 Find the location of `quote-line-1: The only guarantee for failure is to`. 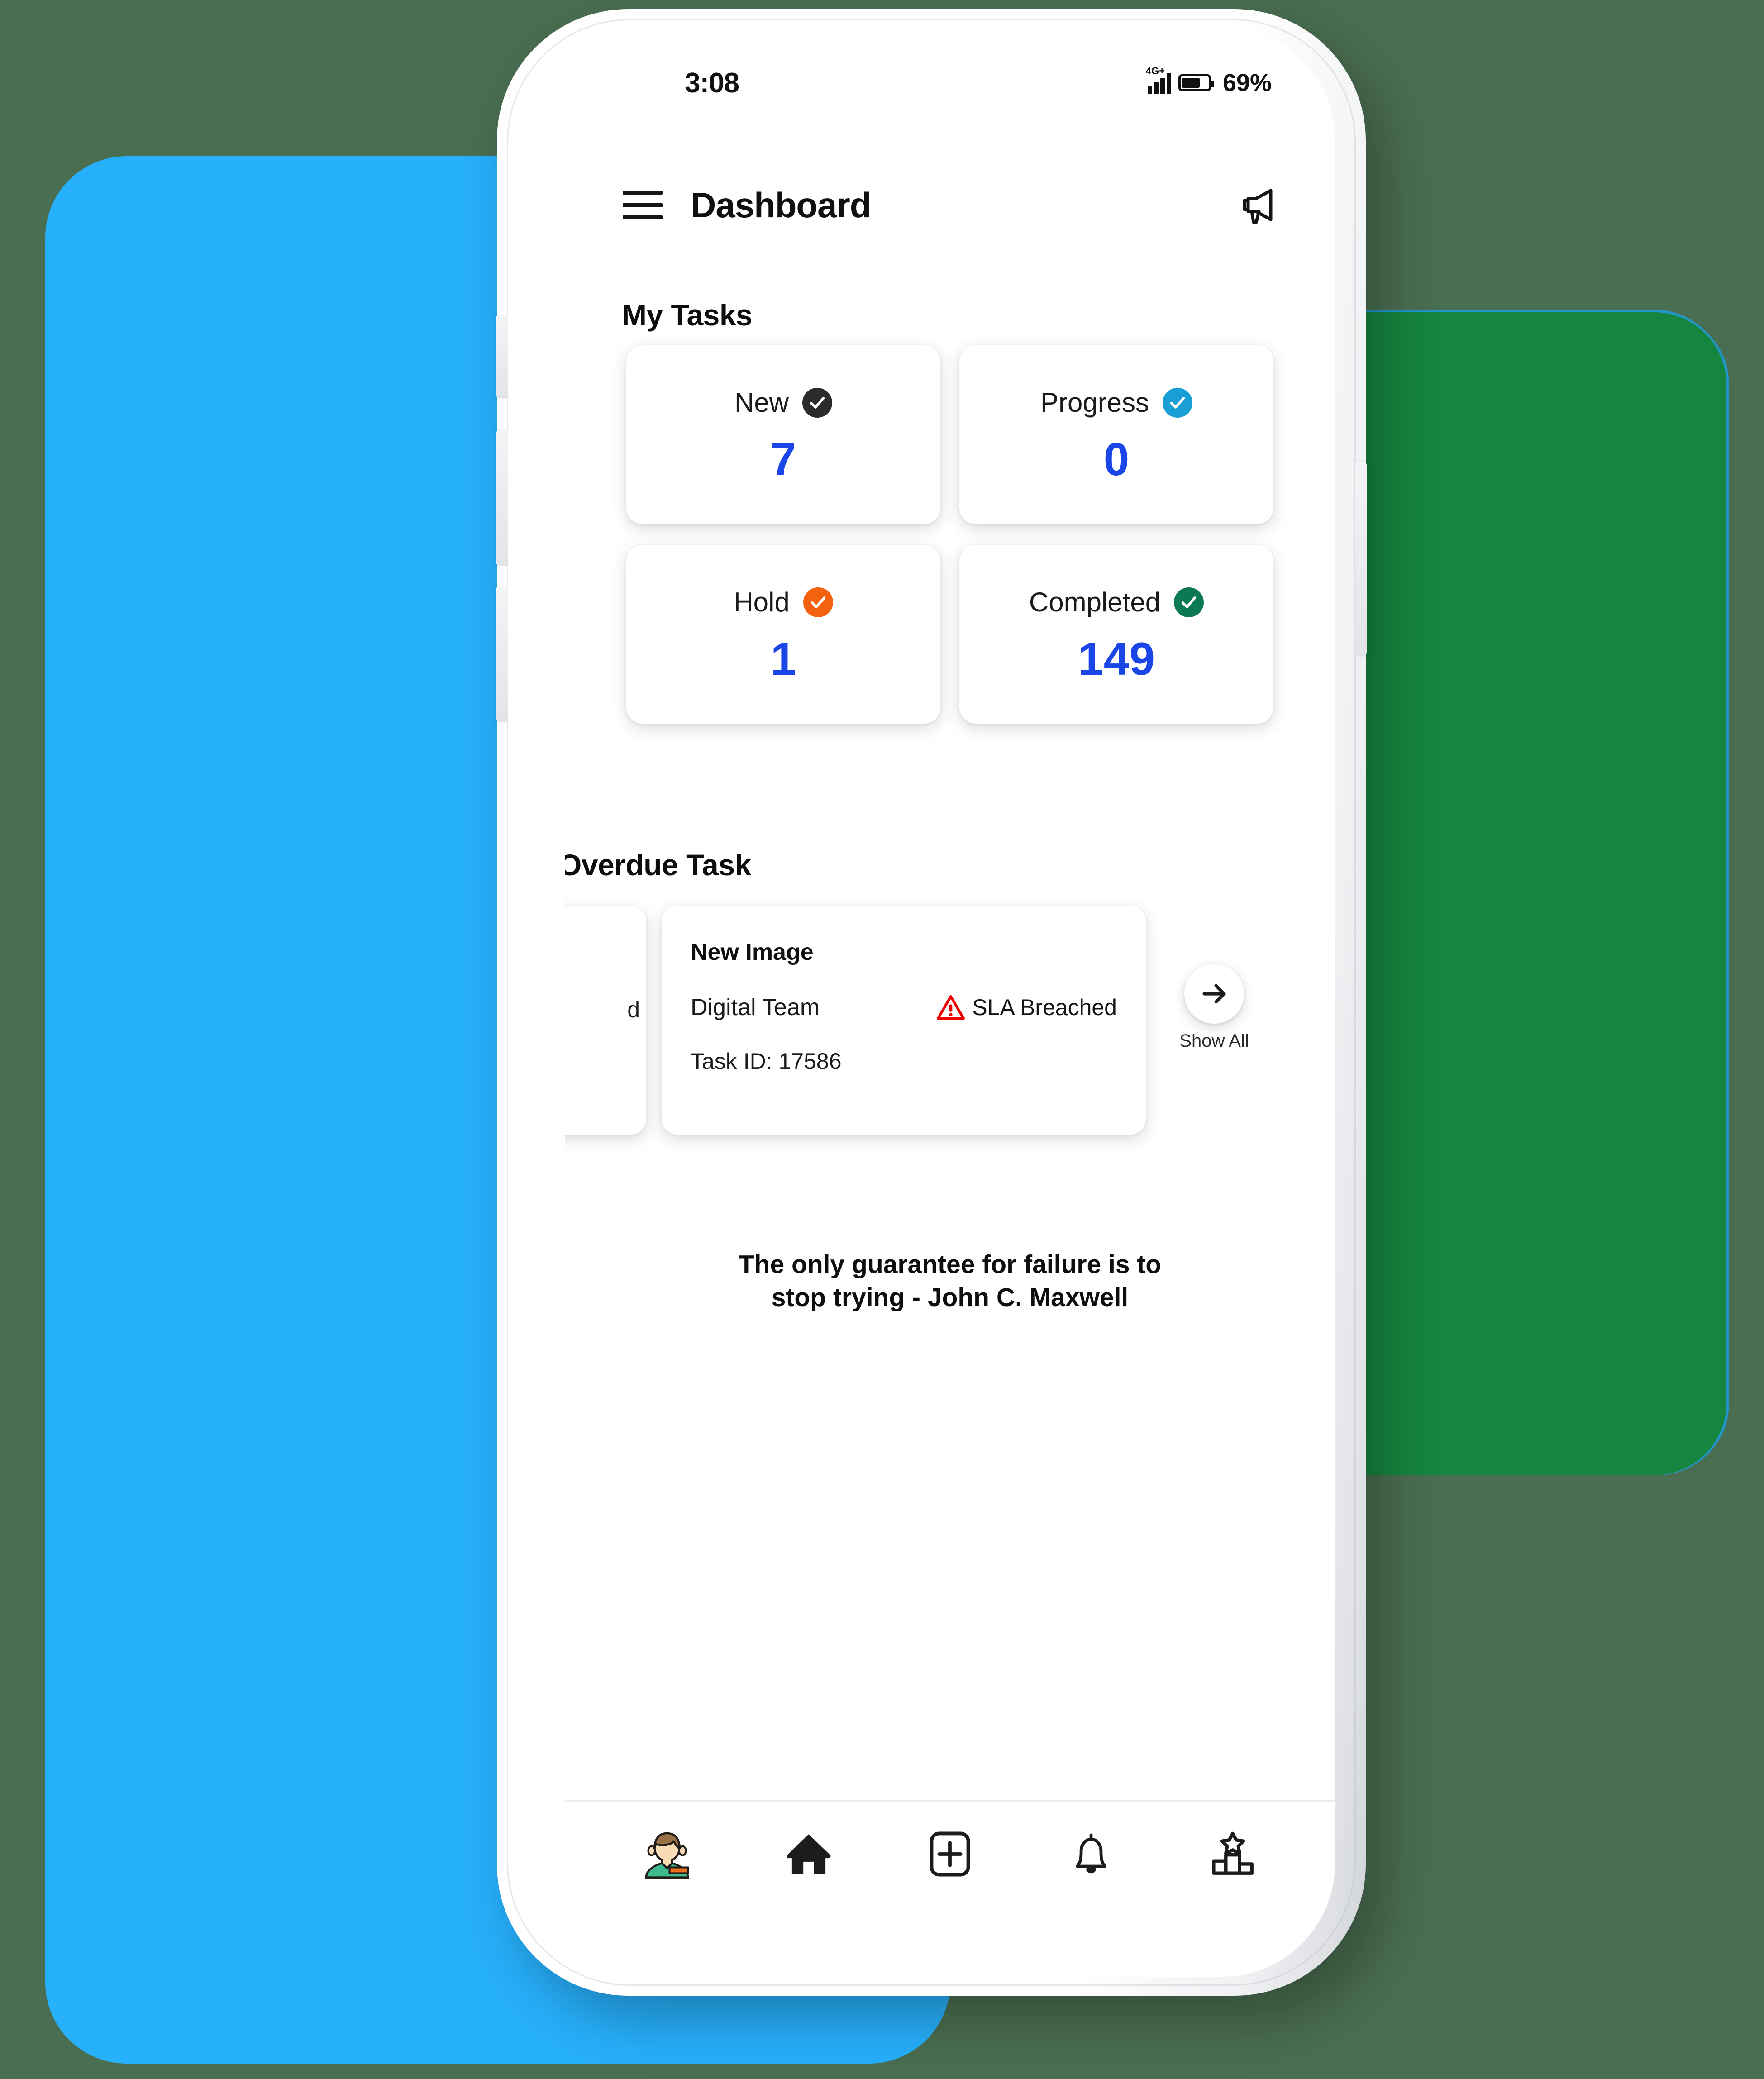

quote-line-1: The only guarantee for failure is to is located at coordinates (950, 1264).